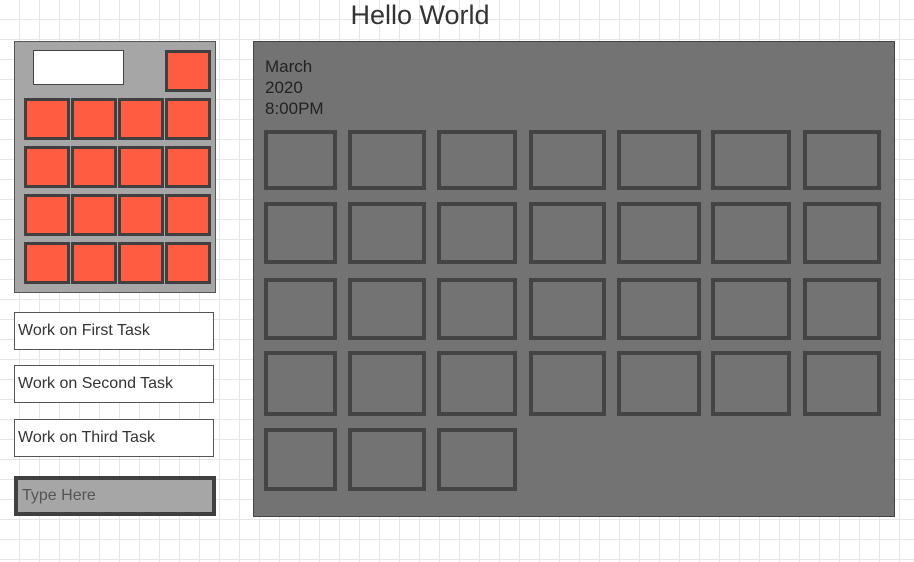 This screenshot has width=914, height=562. Describe the element at coordinates (94, 263) in the screenshot. I see `keypad-key-r4-c2` at that location.